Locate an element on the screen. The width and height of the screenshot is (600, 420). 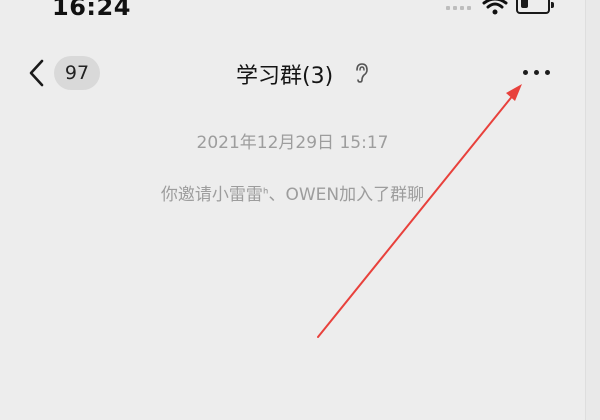
status-icons is located at coordinates (501, 8).